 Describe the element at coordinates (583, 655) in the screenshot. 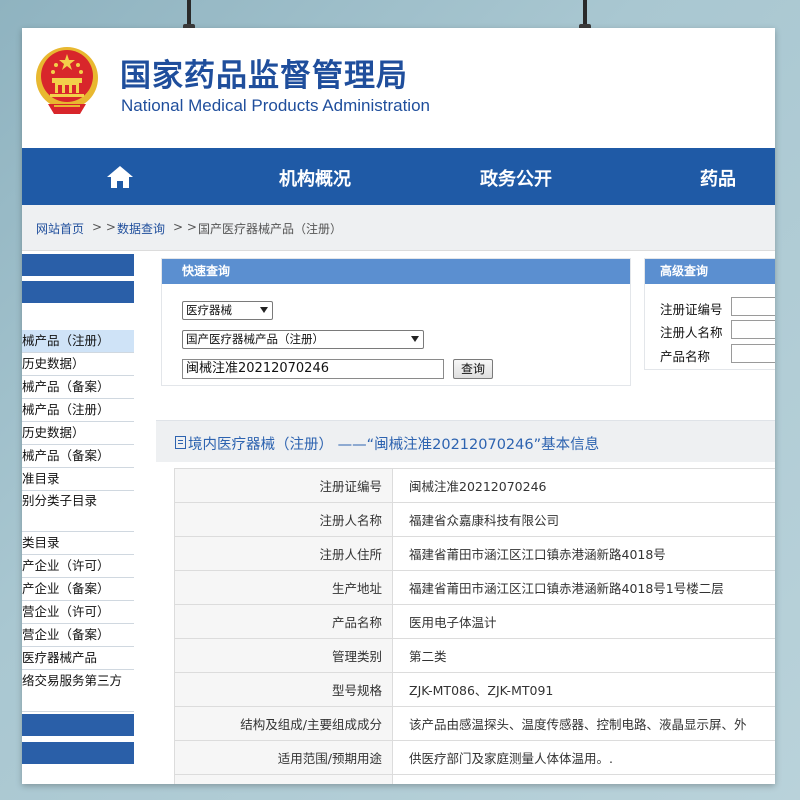

I see `row-value: 第二类` at that location.